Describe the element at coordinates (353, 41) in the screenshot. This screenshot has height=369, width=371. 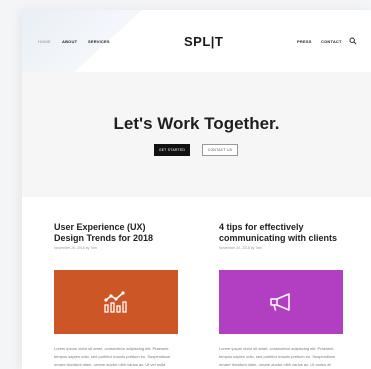
I see `search-icon` at that location.